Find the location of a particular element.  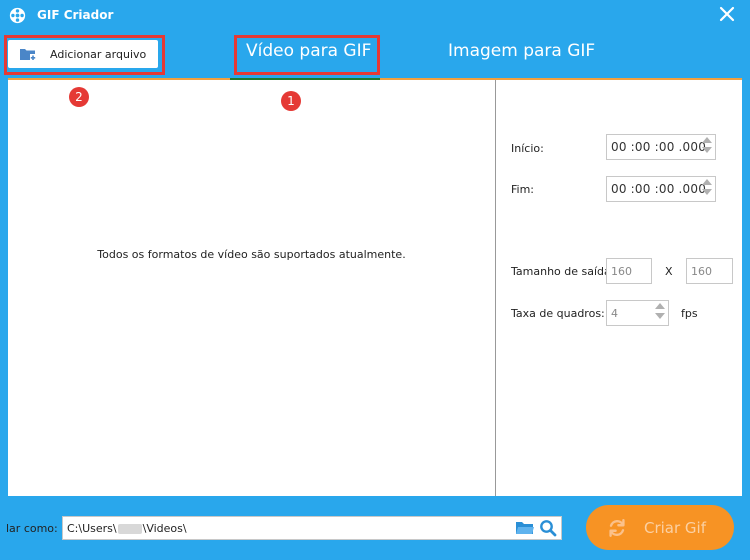

end-label: Fim: is located at coordinates (523, 189).